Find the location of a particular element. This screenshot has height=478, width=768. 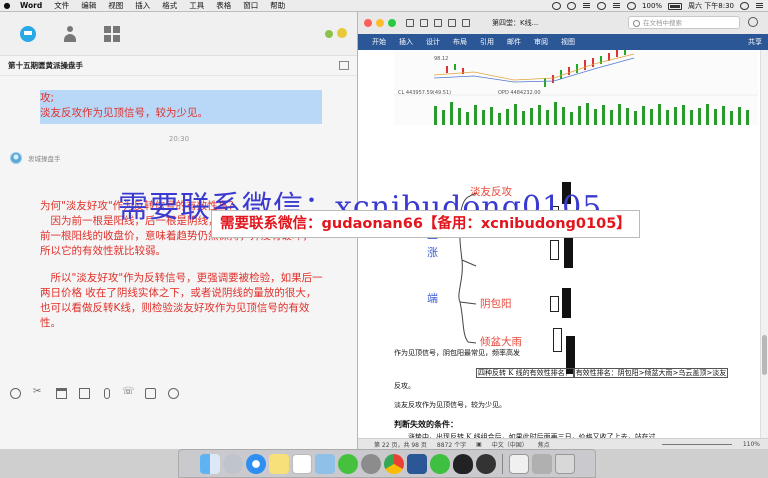

system-prefs-icon is located at coordinates (370, 463).